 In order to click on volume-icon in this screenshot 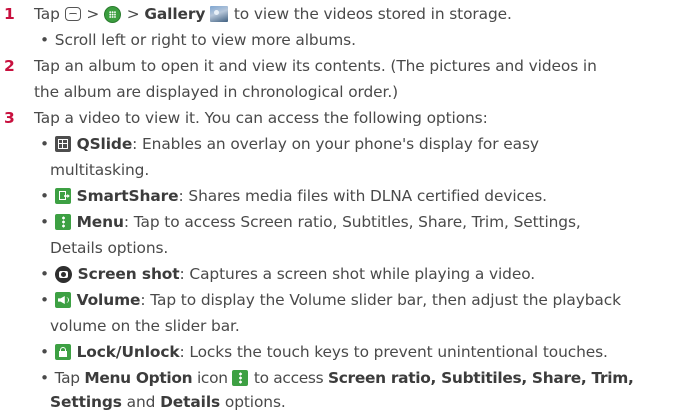, I will do `click(62, 300)`.